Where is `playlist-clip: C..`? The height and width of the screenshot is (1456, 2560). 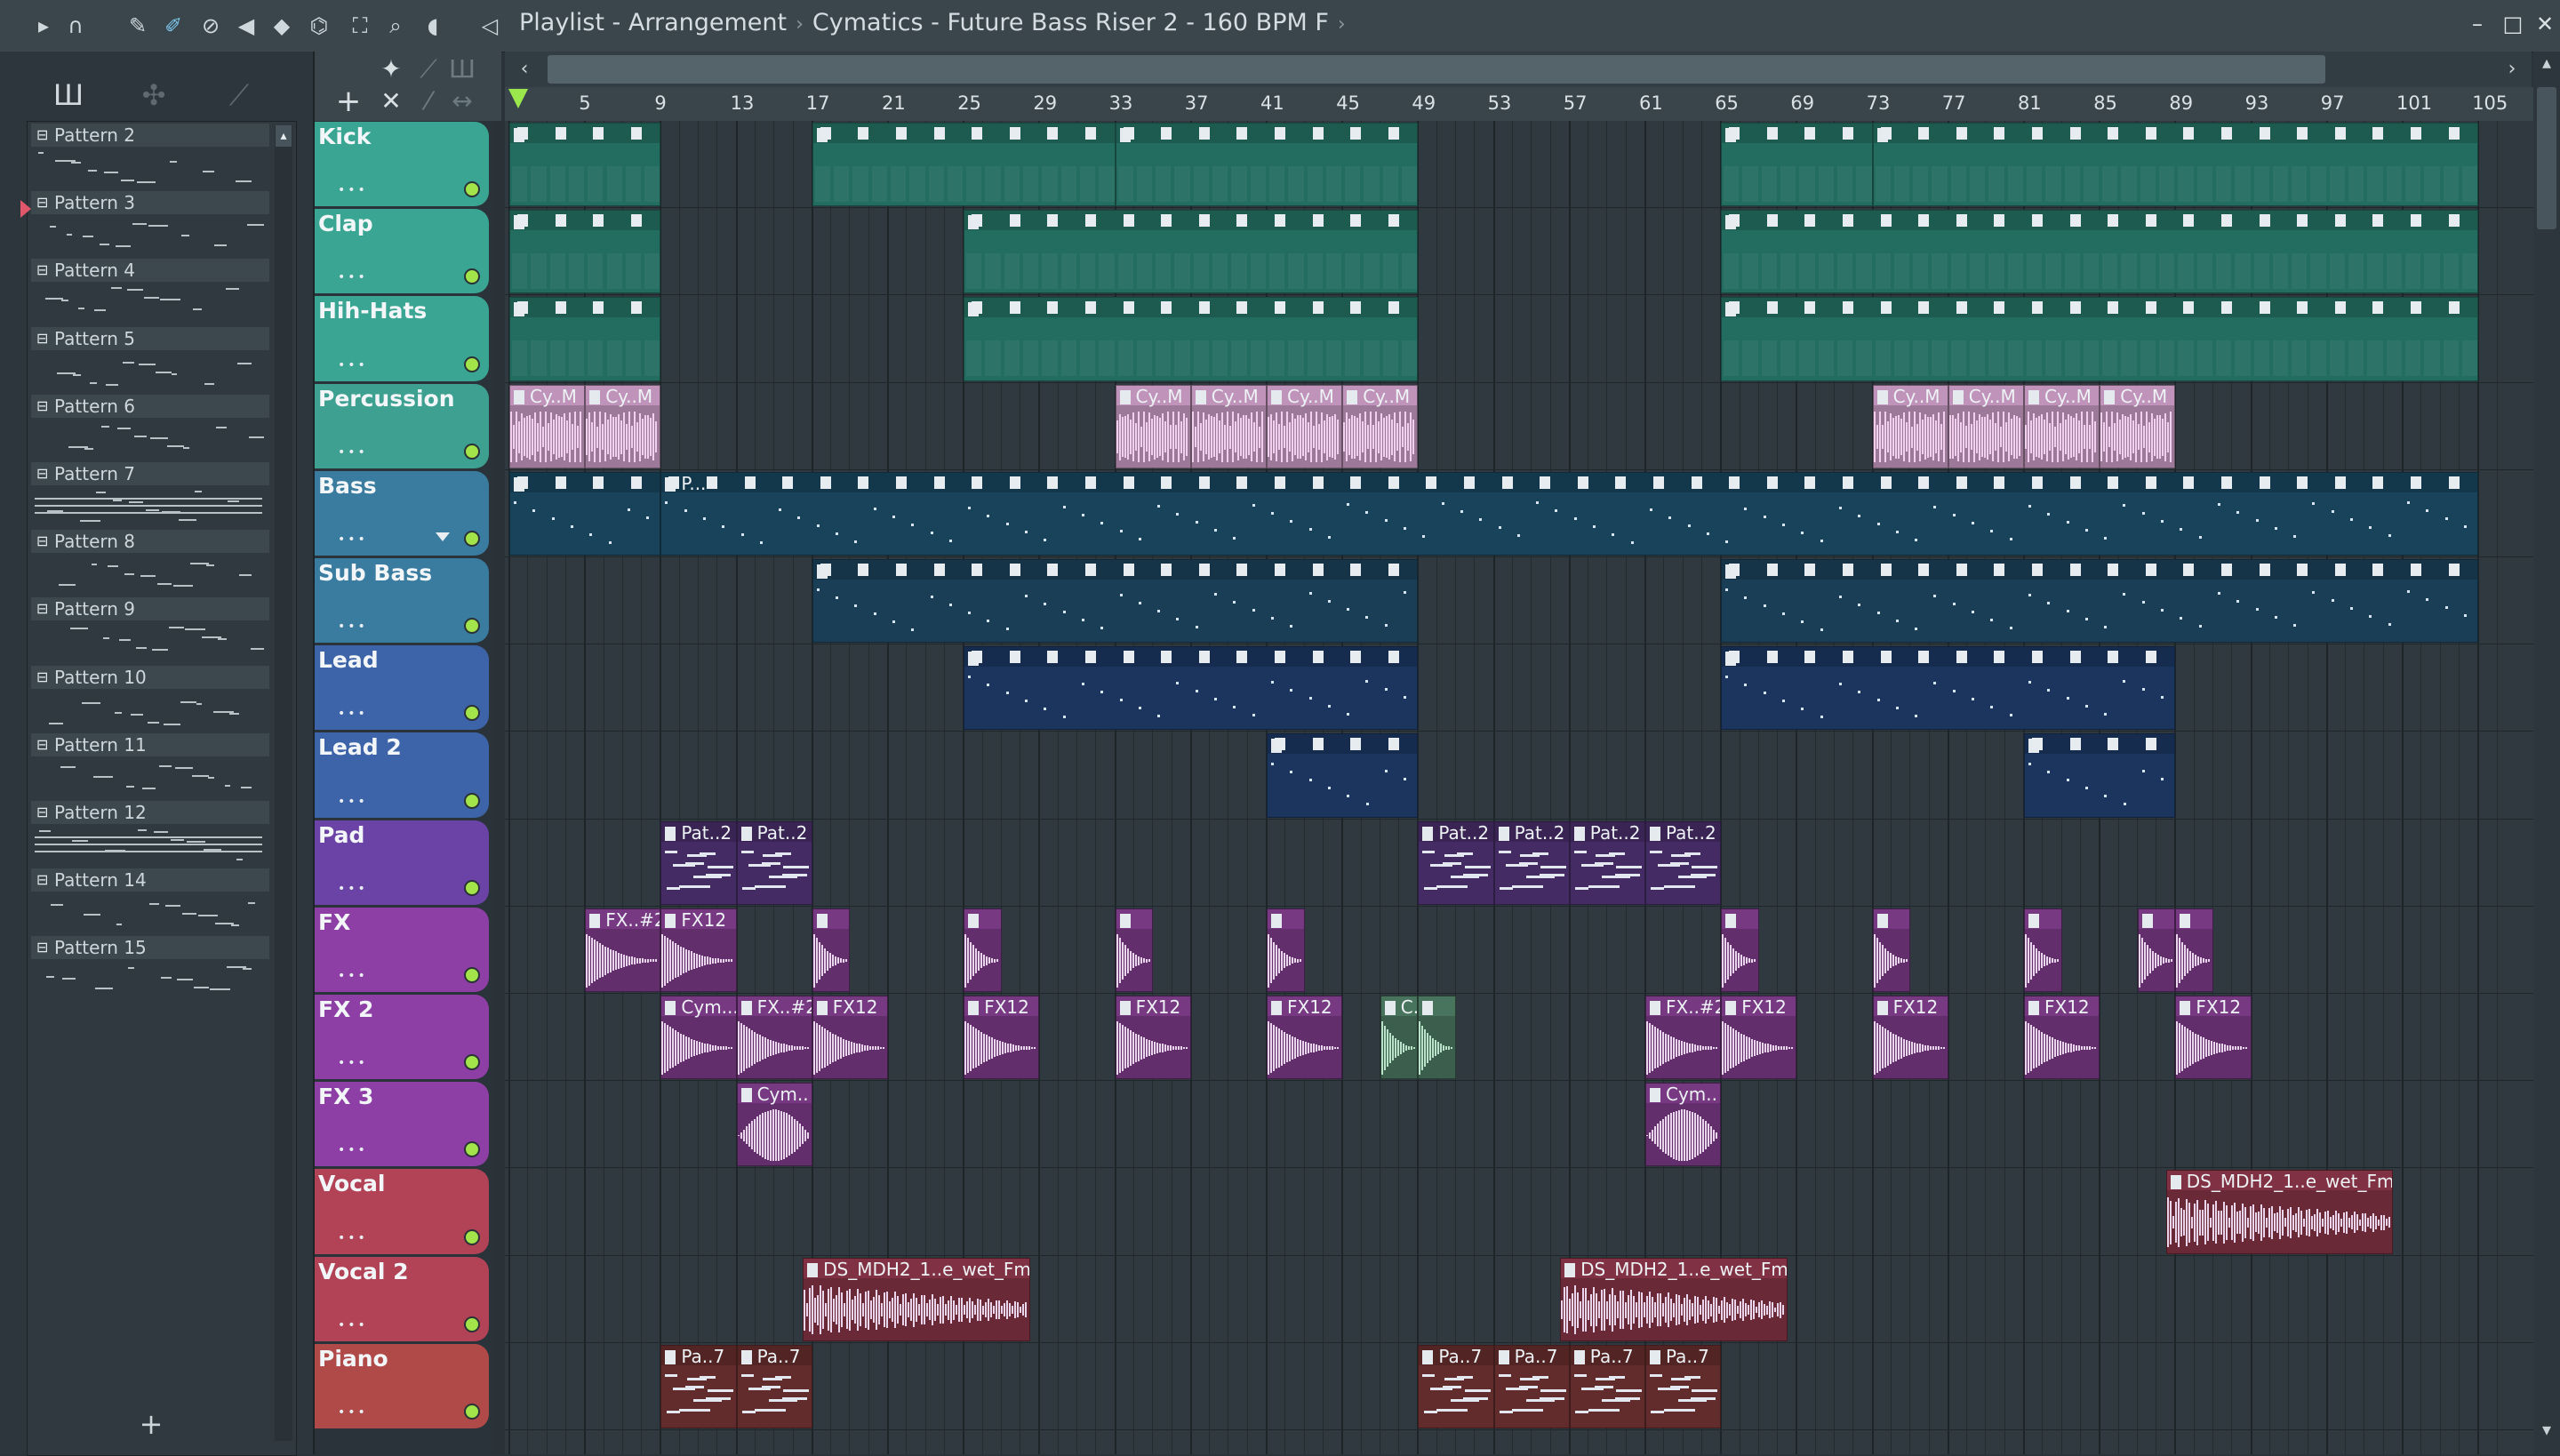
playlist-clip: C.. is located at coordinates (1399, 1038).